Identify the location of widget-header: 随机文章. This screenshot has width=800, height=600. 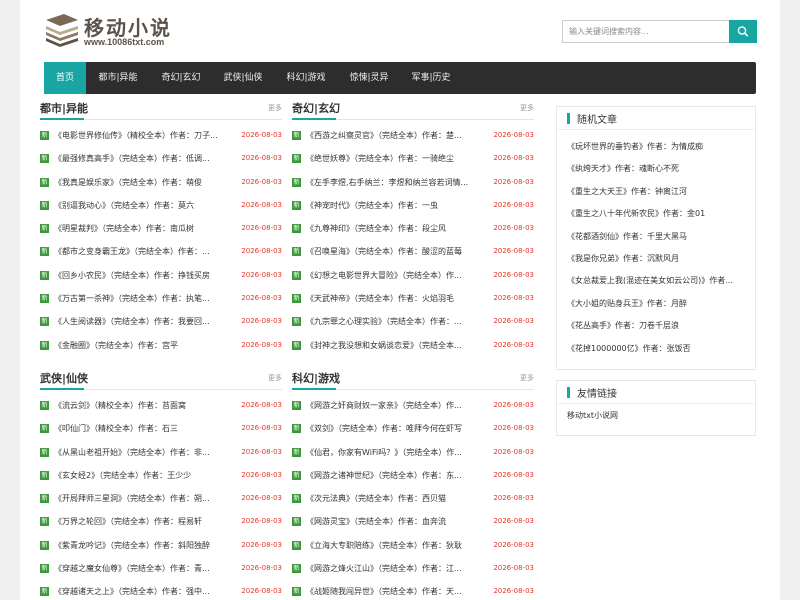
(656, 118).